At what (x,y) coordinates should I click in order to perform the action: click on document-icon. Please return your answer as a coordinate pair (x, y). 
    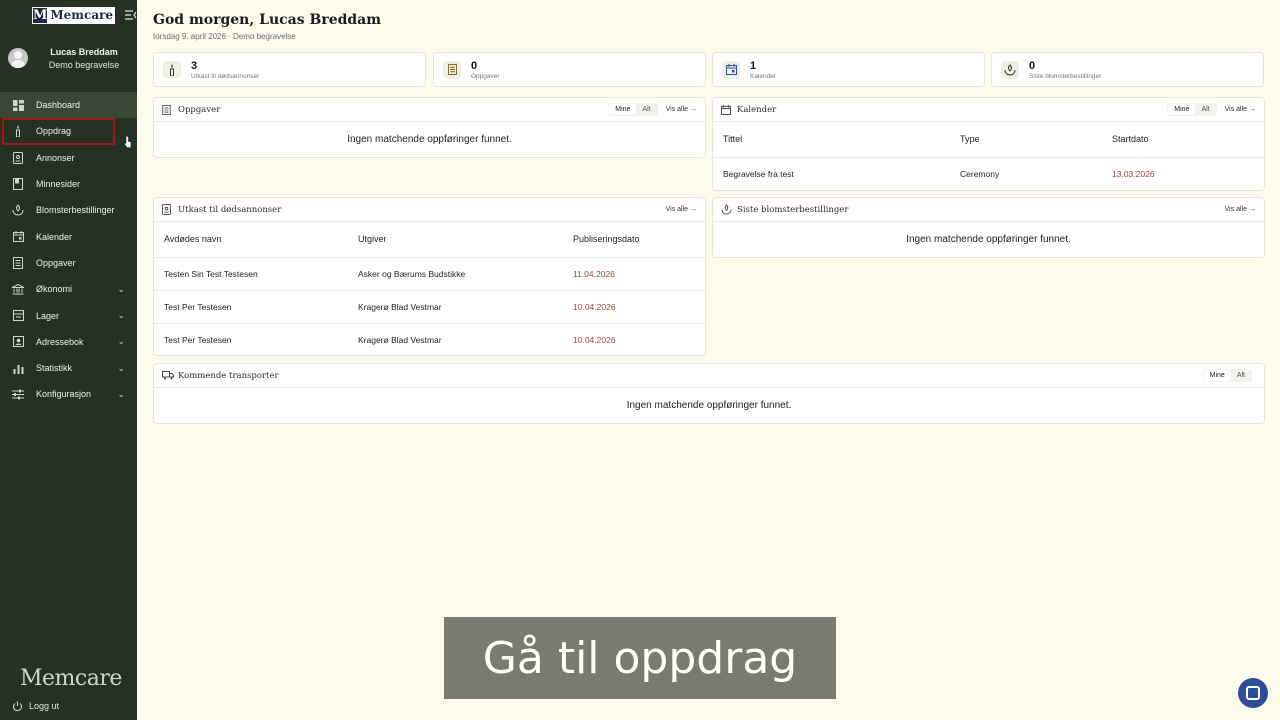
    Looking at the image, I should click on (168, 209).